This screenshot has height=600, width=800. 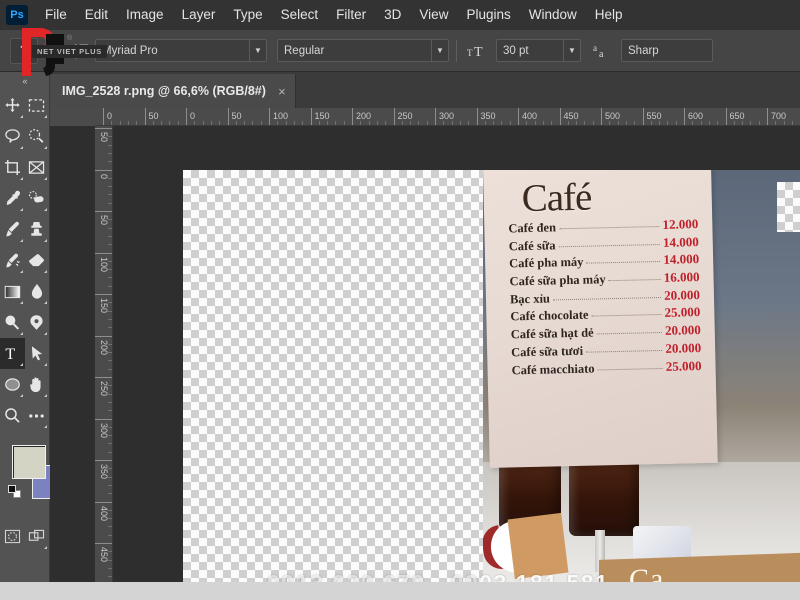 What do you see at coordinates (29, 462) in the screenshot?
I see `foreground-color-swatch` at bounding box center [29, 462].